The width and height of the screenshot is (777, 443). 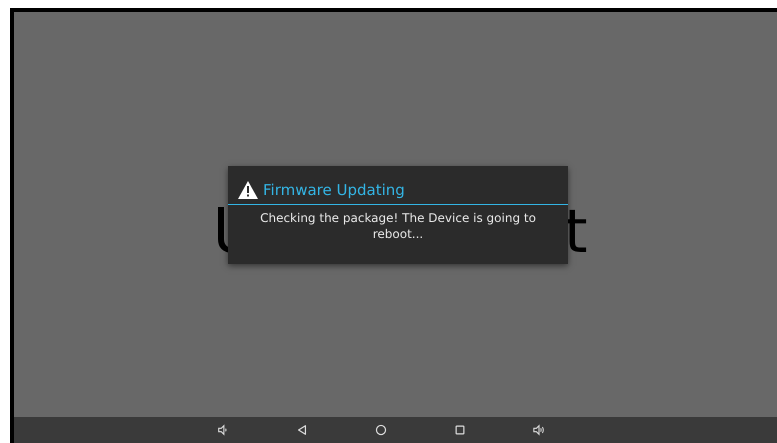 What do you see at coordinates (334, 190) in the screenshot?
I see `dialog-title: Firmware Updating` at bounding box center [334, 190].